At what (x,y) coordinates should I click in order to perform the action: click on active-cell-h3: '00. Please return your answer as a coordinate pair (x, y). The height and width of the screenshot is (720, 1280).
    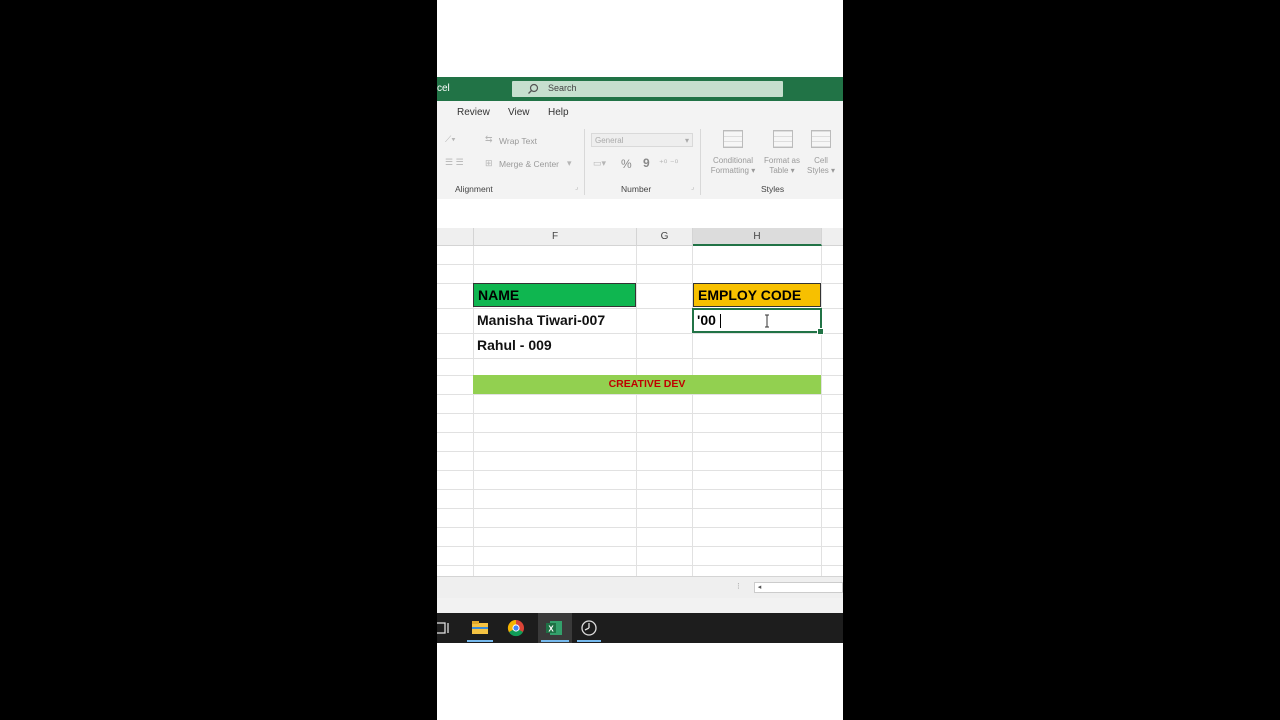
    Looking at the image, I should click on (758, 321).